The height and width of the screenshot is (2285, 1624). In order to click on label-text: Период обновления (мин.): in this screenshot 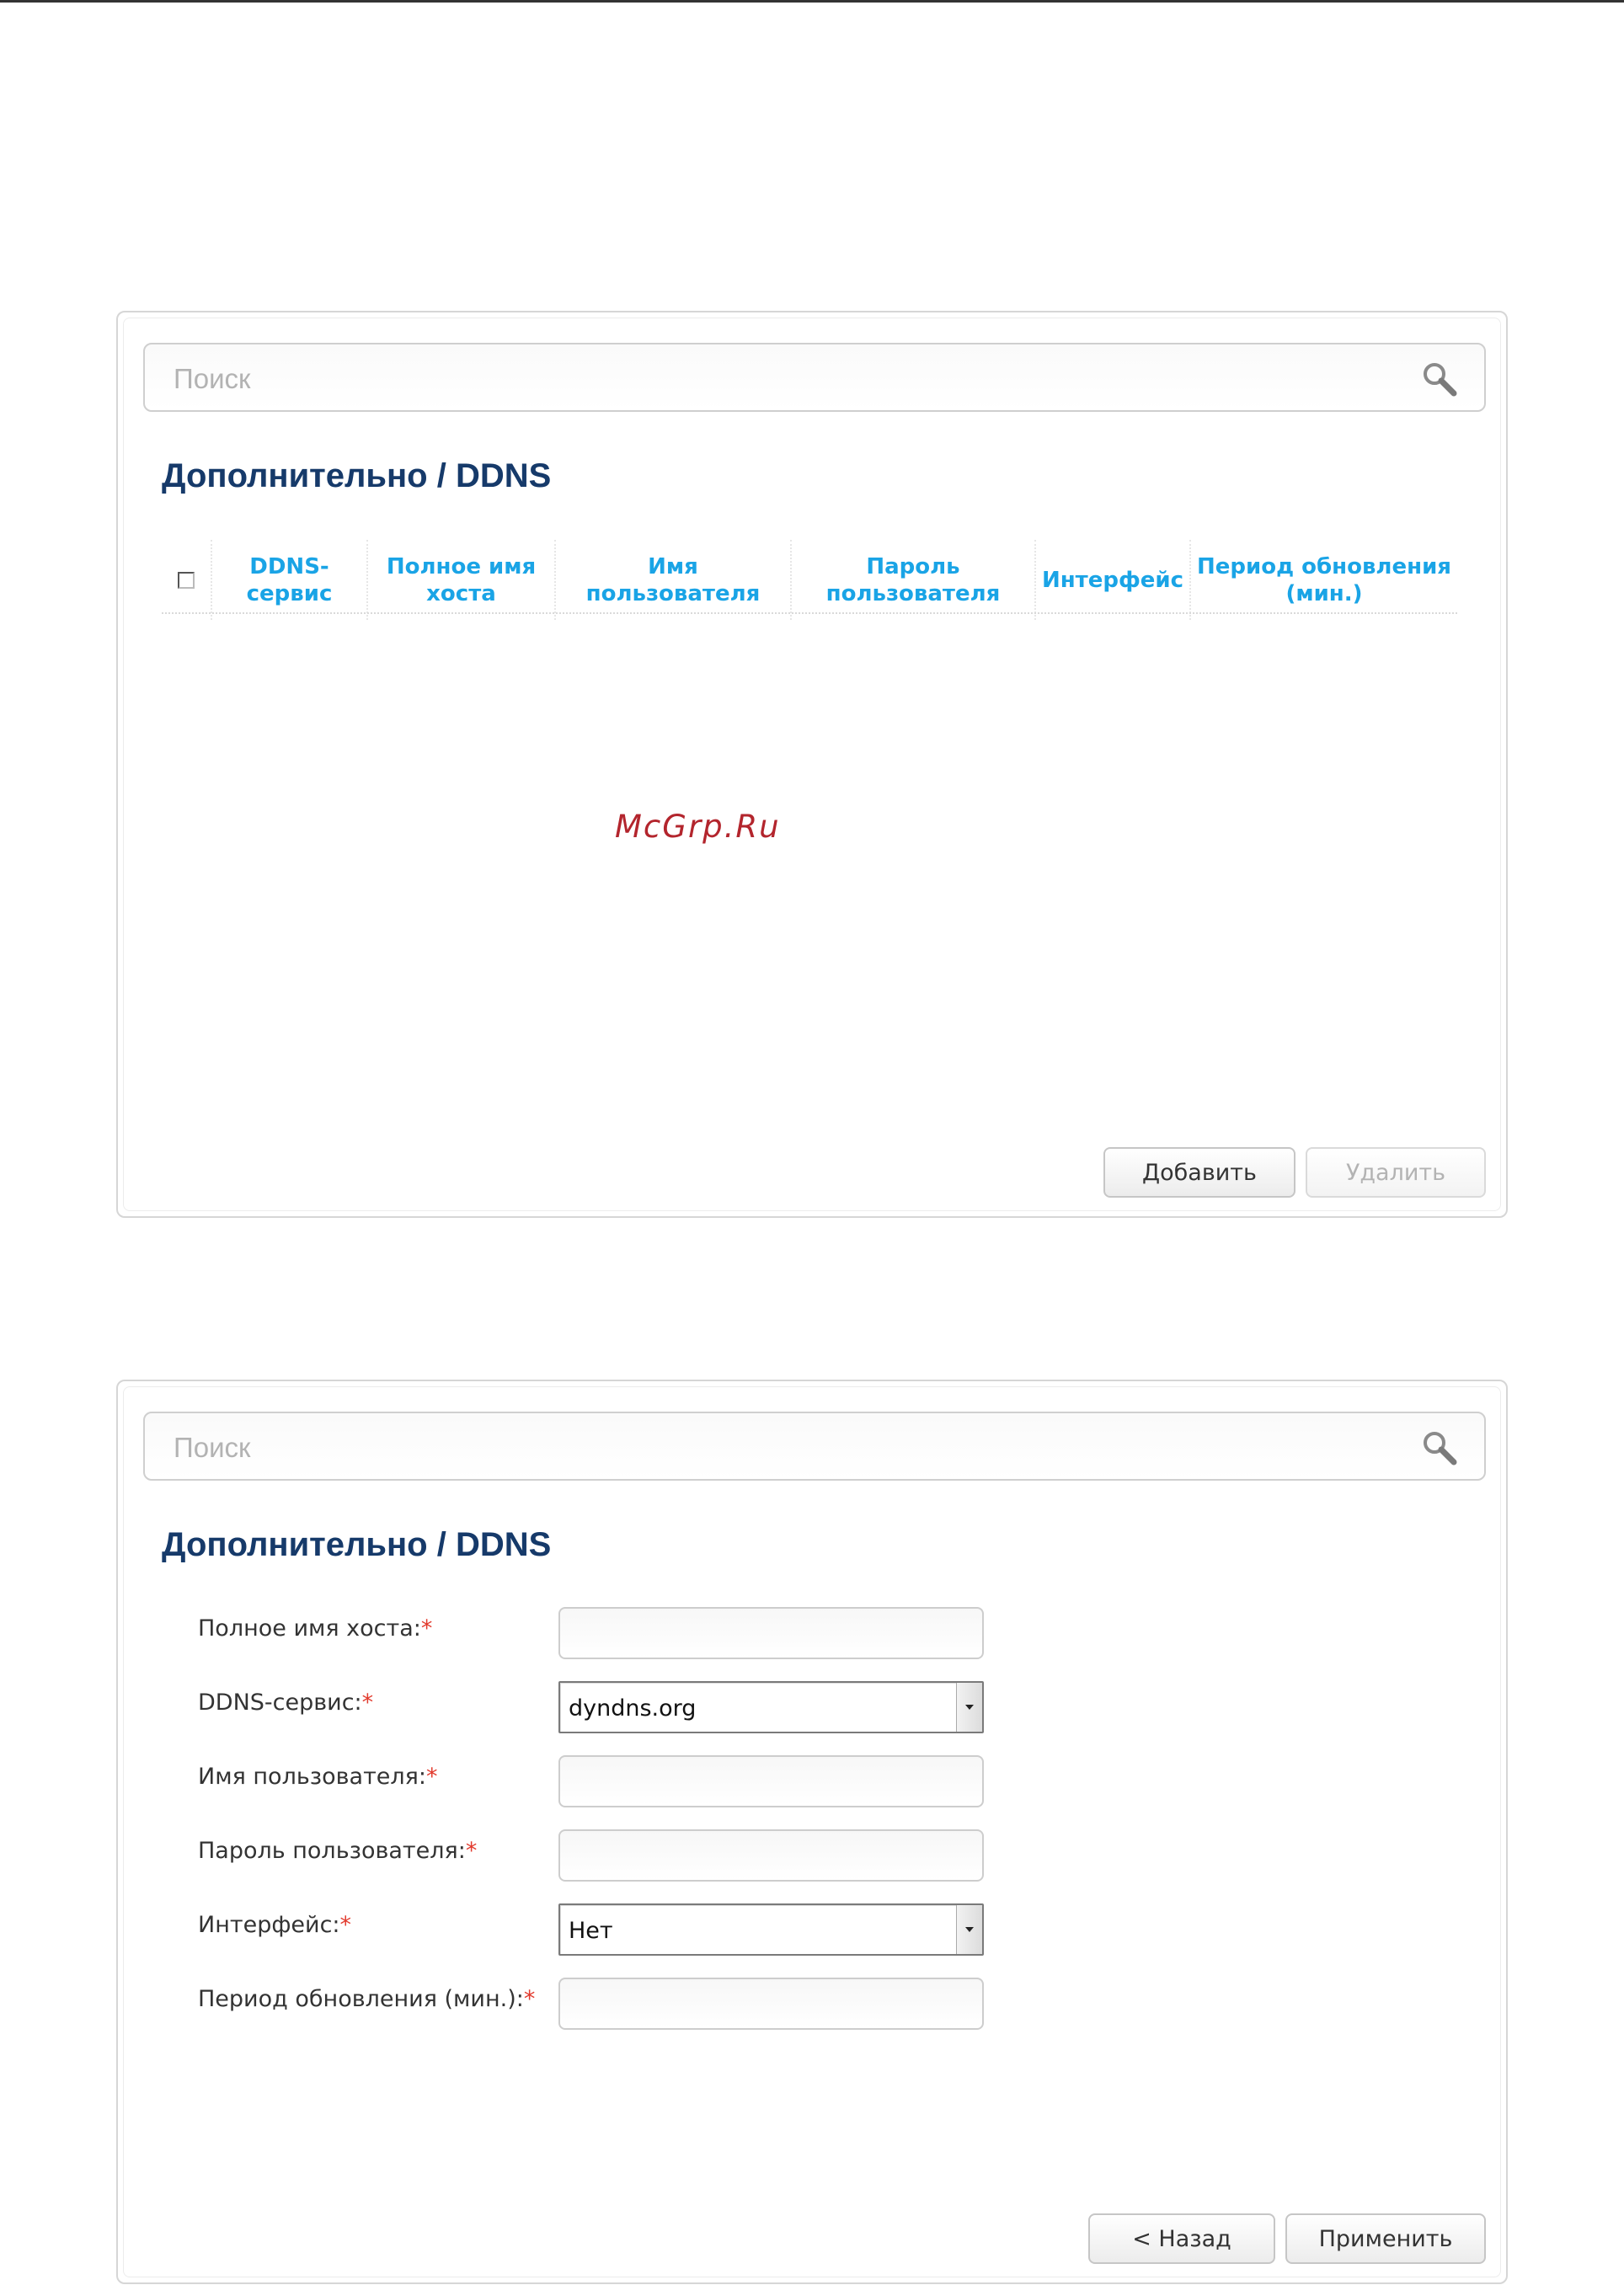, I will do `click(361, 1999)`.